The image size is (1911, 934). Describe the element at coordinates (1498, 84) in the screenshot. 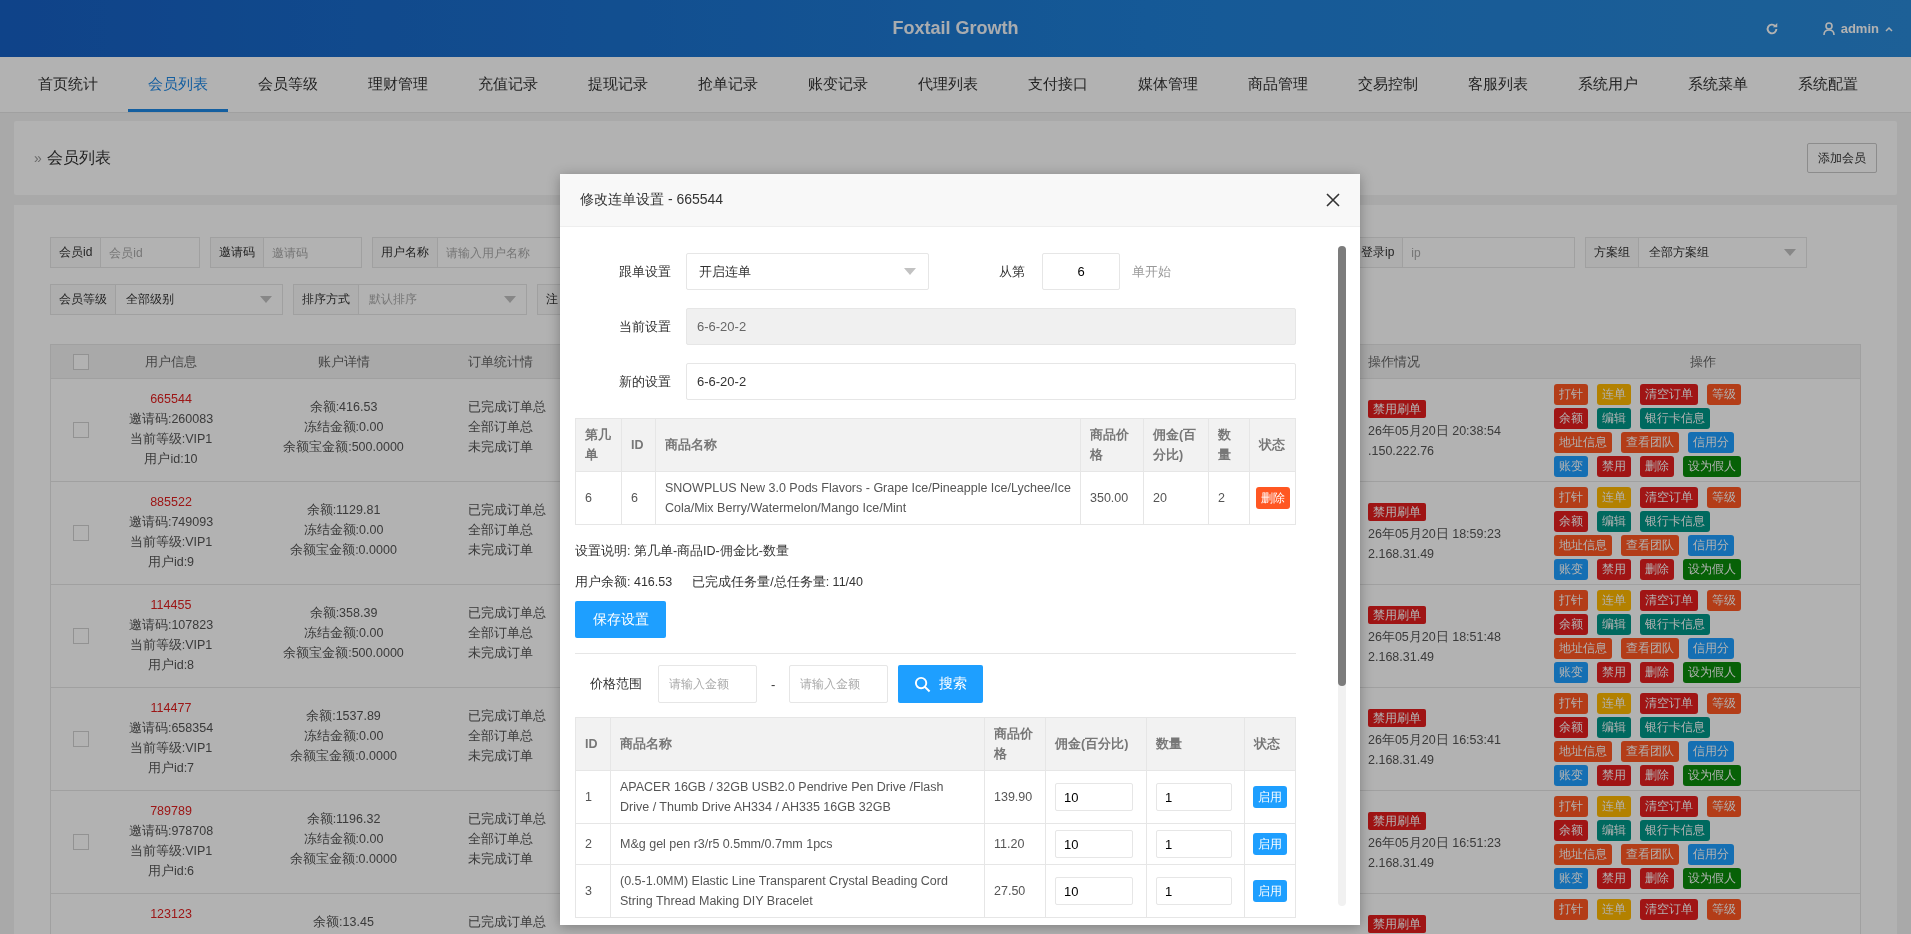

I see `nav-tab: 客服列表` at that location.